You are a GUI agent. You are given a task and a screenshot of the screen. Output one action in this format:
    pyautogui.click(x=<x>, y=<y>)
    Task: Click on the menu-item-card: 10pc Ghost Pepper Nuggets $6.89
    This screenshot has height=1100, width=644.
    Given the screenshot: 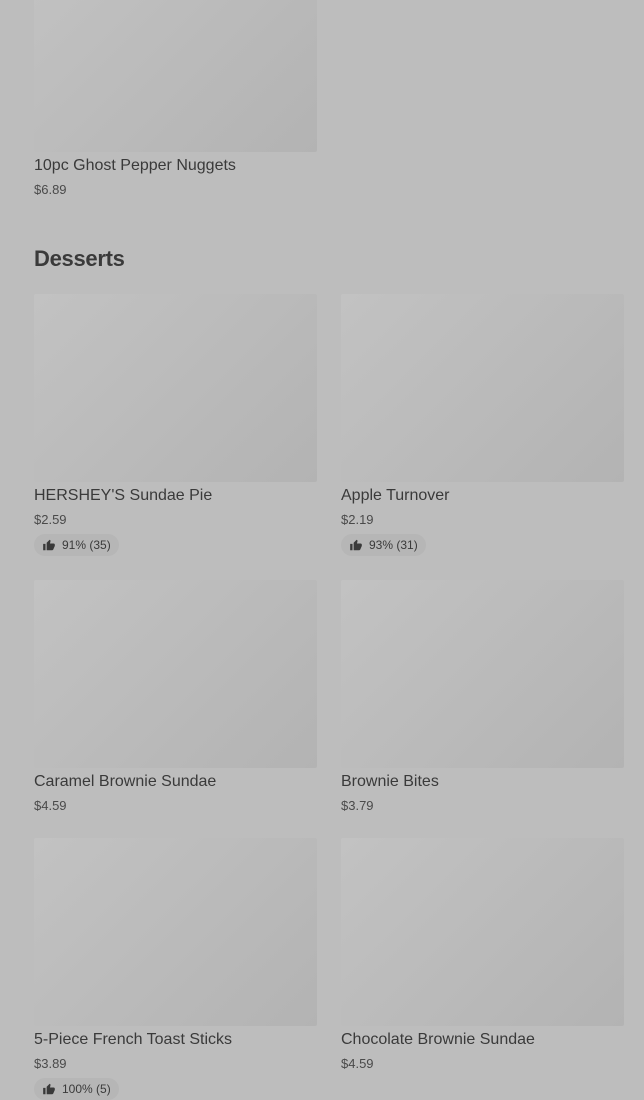 What is the action you would take?
    pyautogui.click(x=175, y=98)
    